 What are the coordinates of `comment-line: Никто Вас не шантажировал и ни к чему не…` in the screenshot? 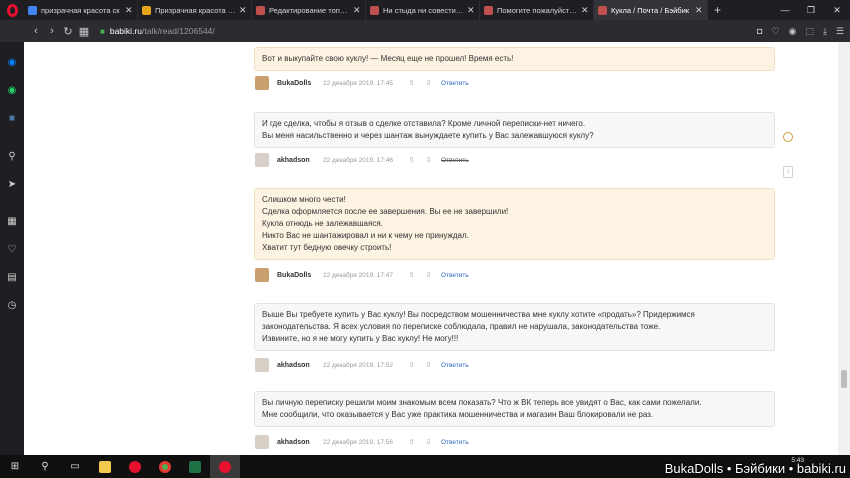 It's located at (365, 235).